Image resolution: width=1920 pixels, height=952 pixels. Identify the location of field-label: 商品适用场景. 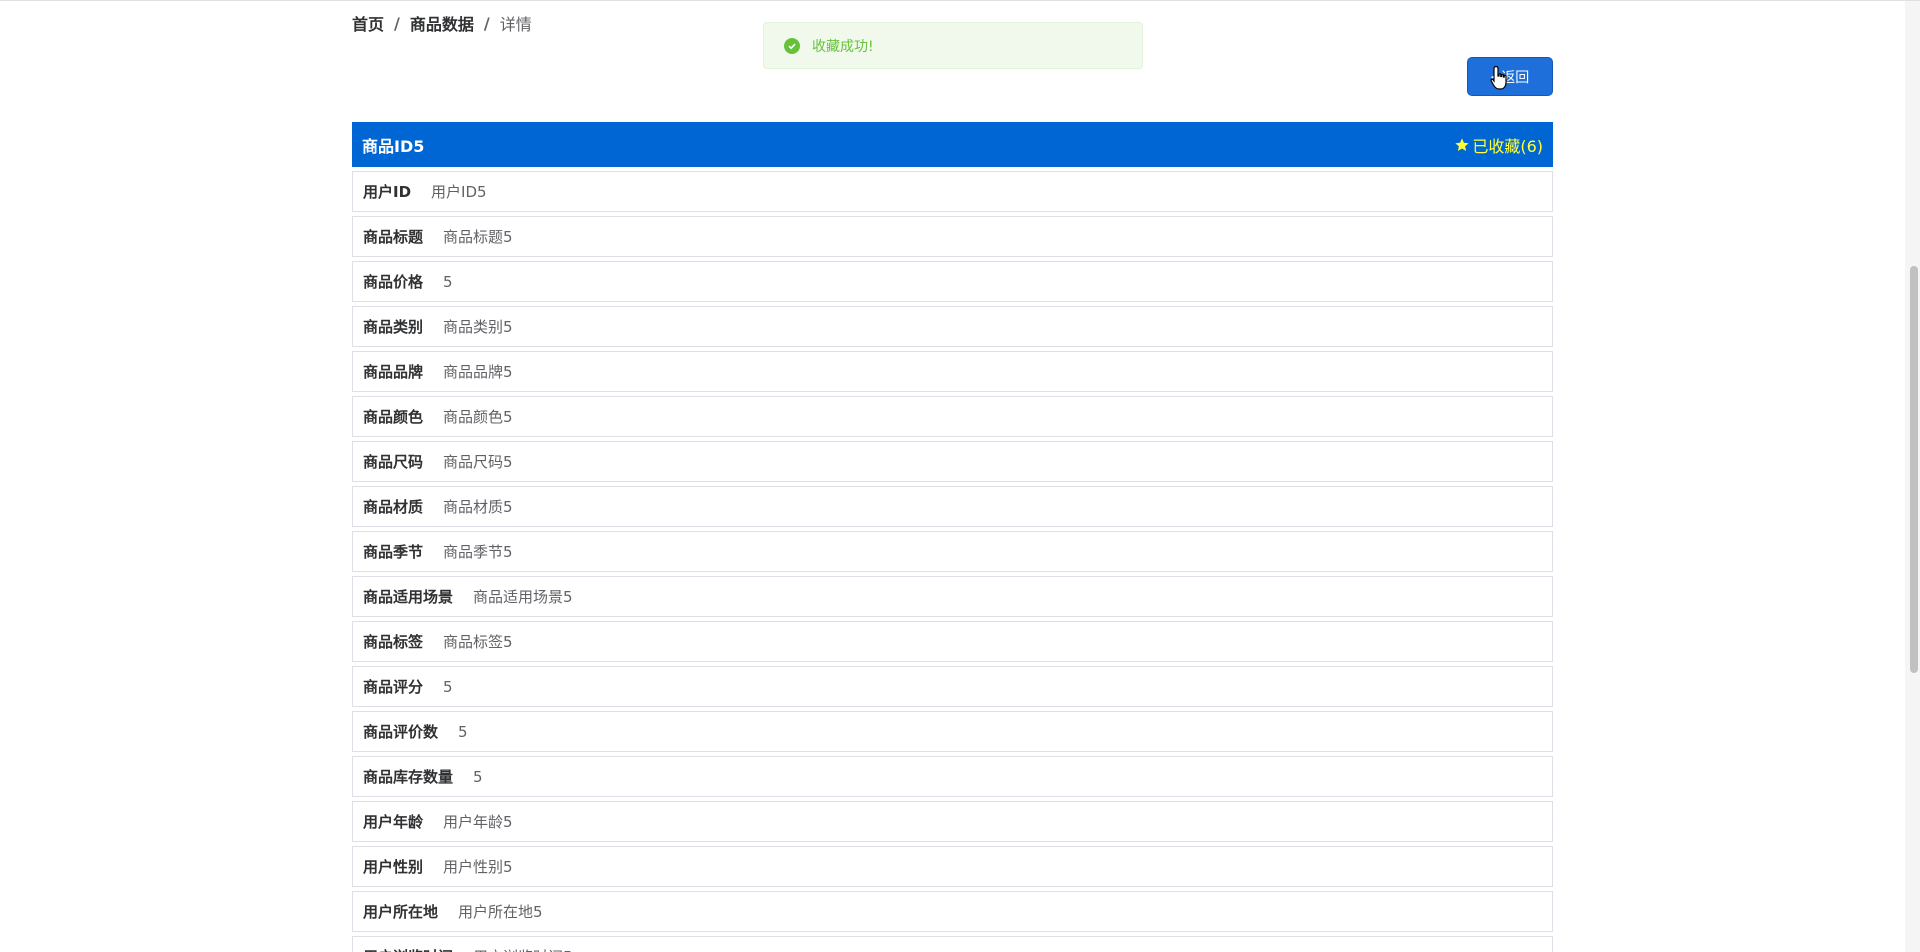
(408, 597).